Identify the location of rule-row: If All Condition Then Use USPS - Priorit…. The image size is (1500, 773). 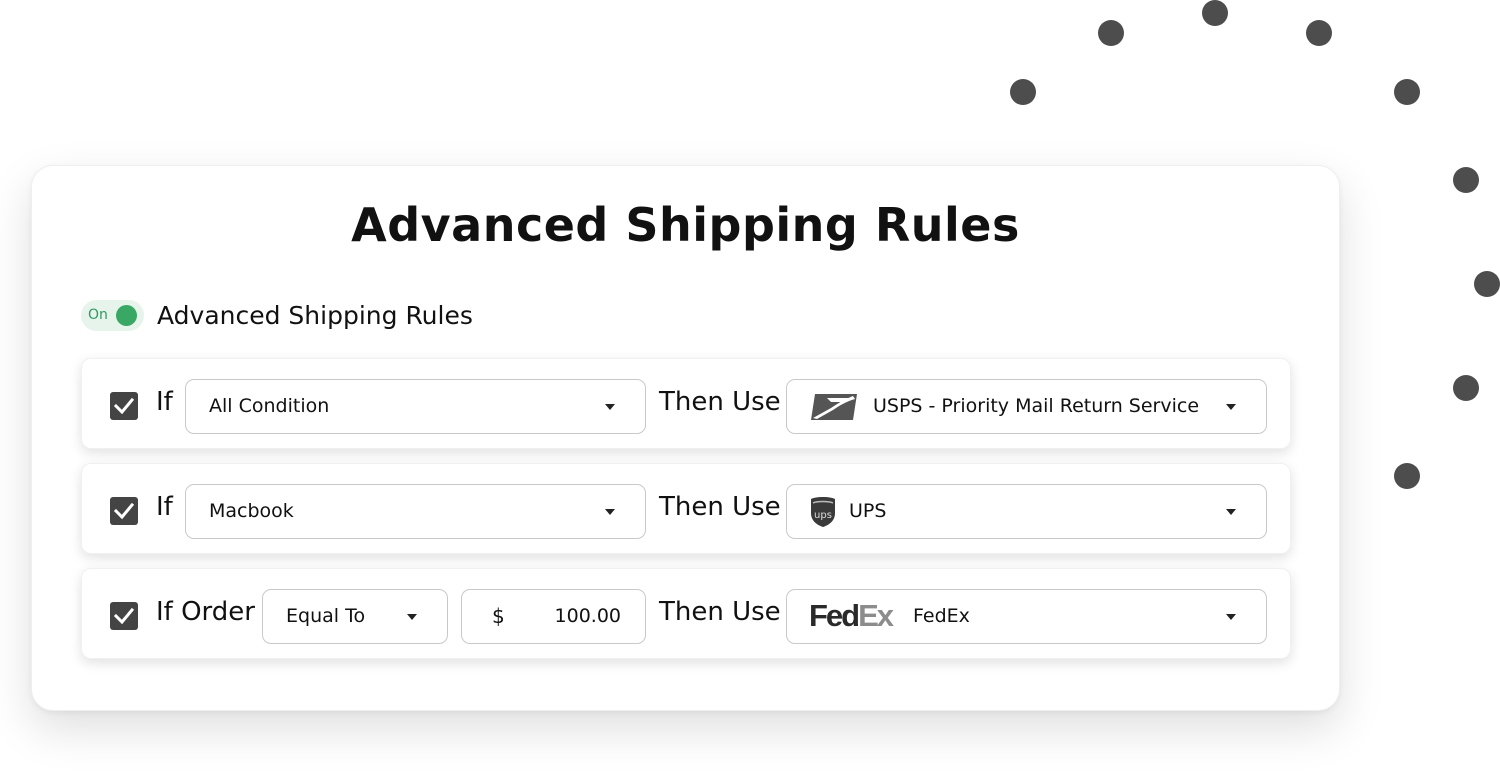
(686, 403).